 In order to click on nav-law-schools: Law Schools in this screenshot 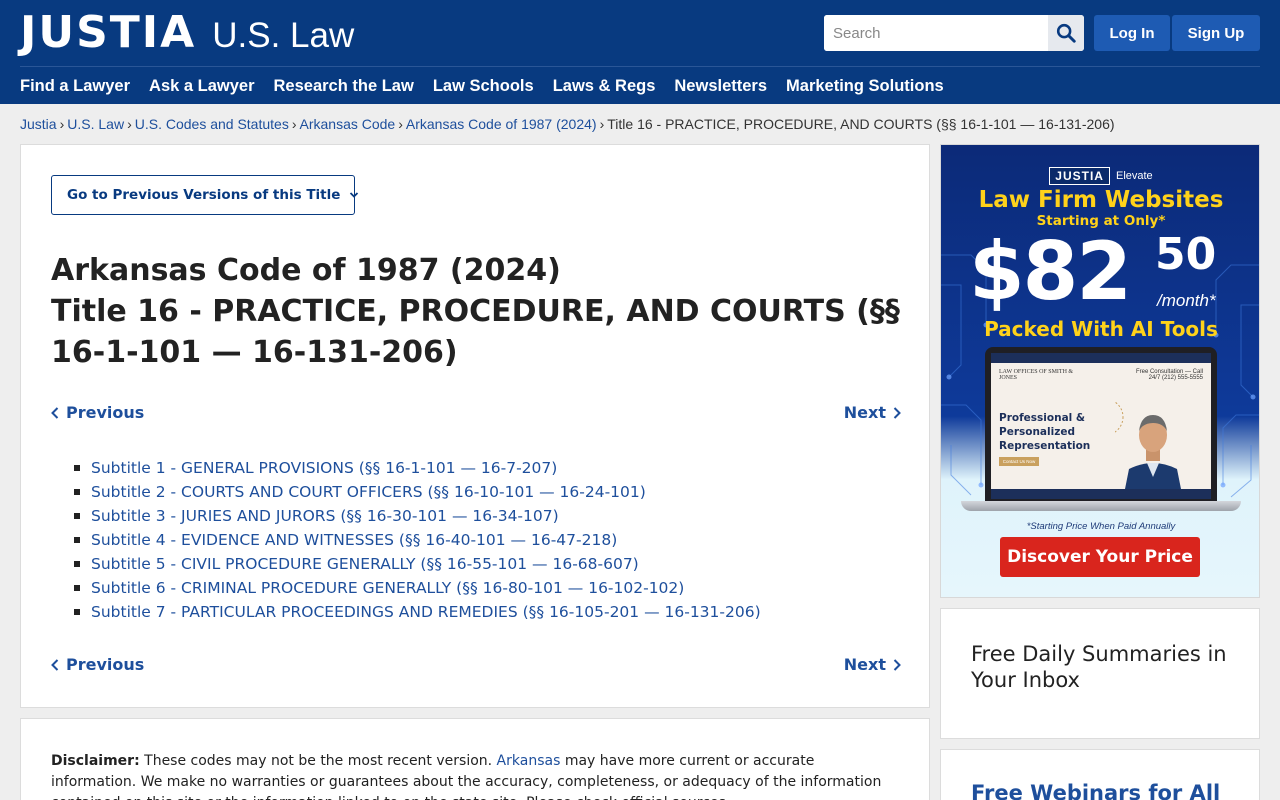, I will do `click(483, 86)`.